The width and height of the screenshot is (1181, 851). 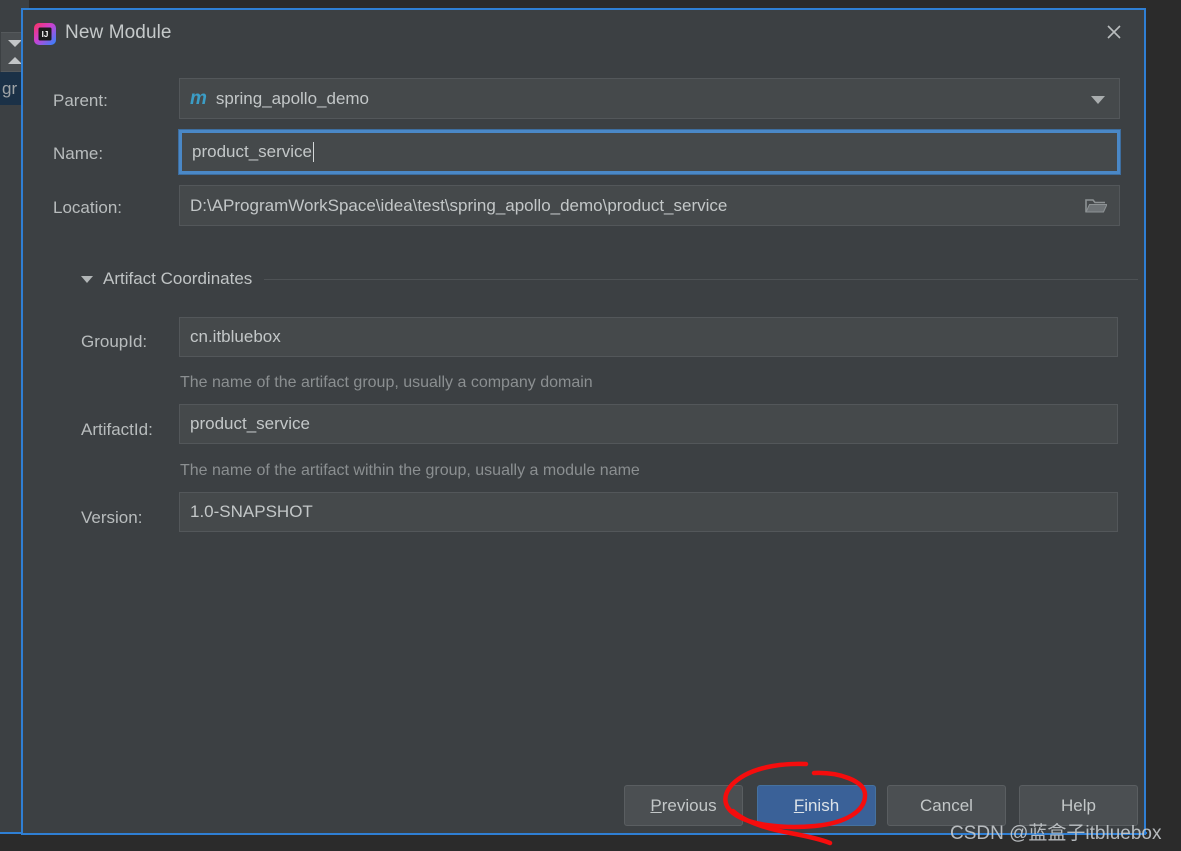 What do you see at coordinates (648, 337) in the screenshot?
I see `groupid-input: cn.itbluebox` at bounding box center [648, 337].